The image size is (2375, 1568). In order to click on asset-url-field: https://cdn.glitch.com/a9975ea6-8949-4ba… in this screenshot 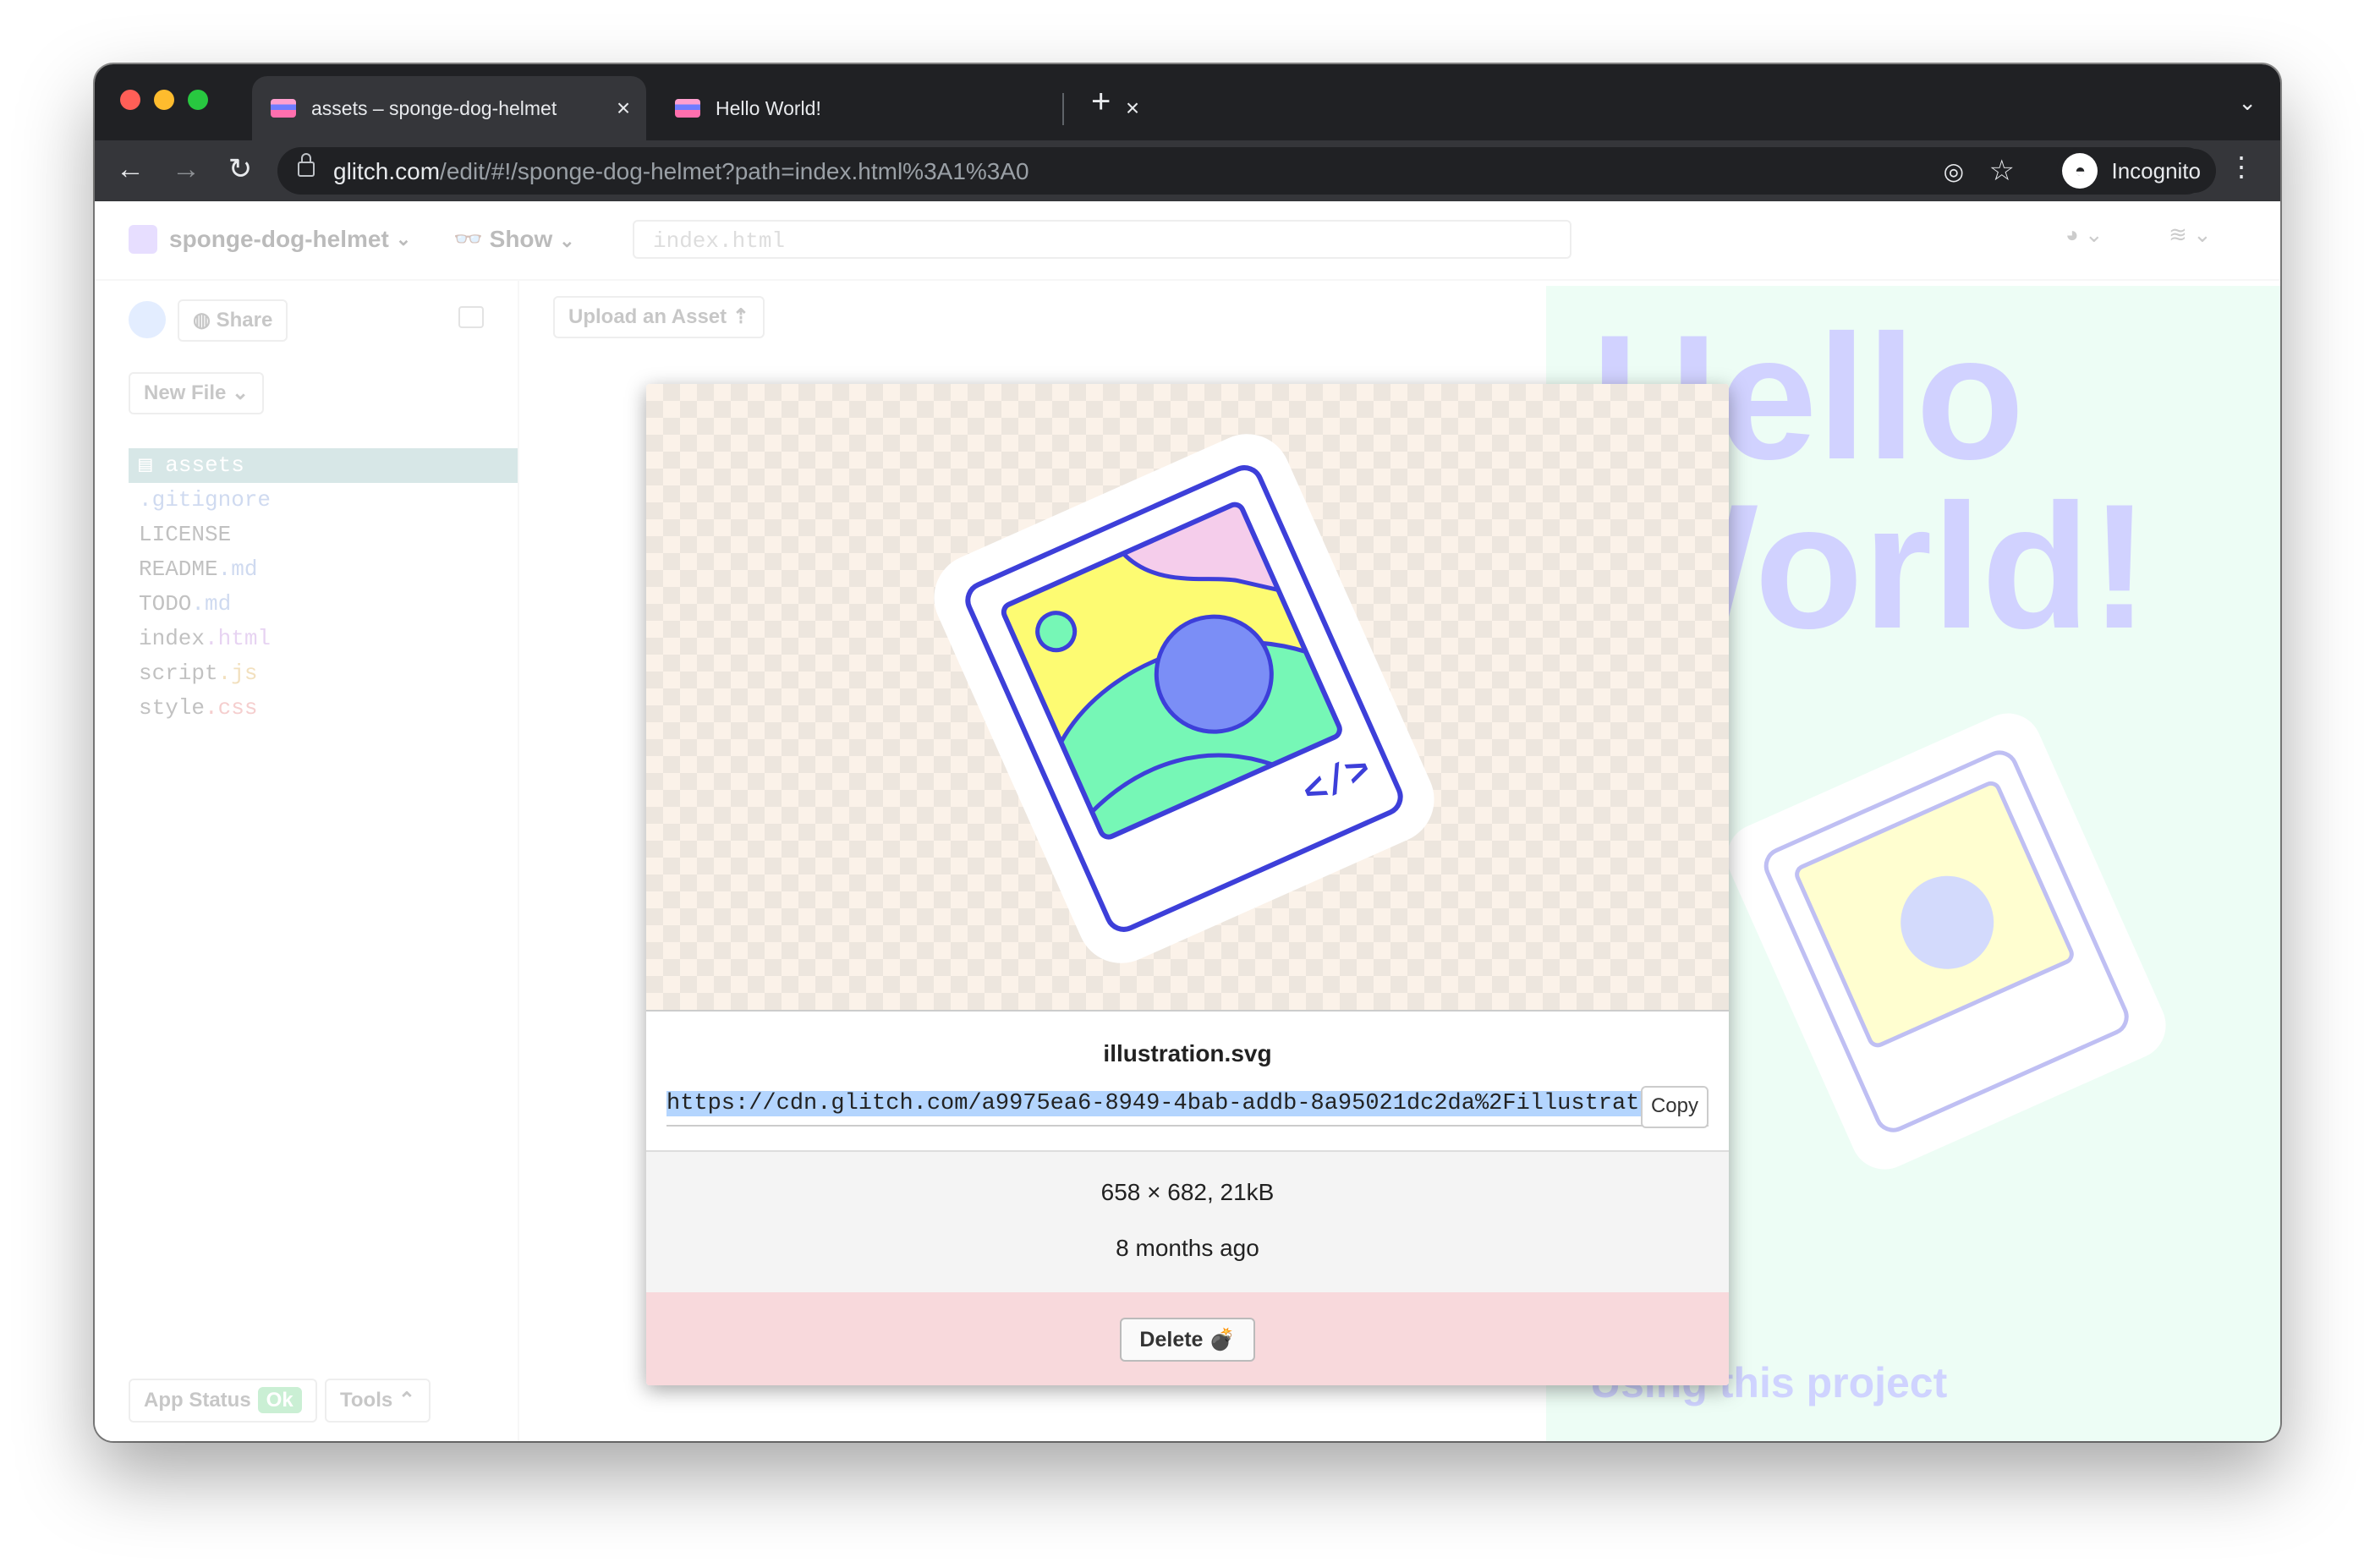, I will do `click(1157, 1103)`.